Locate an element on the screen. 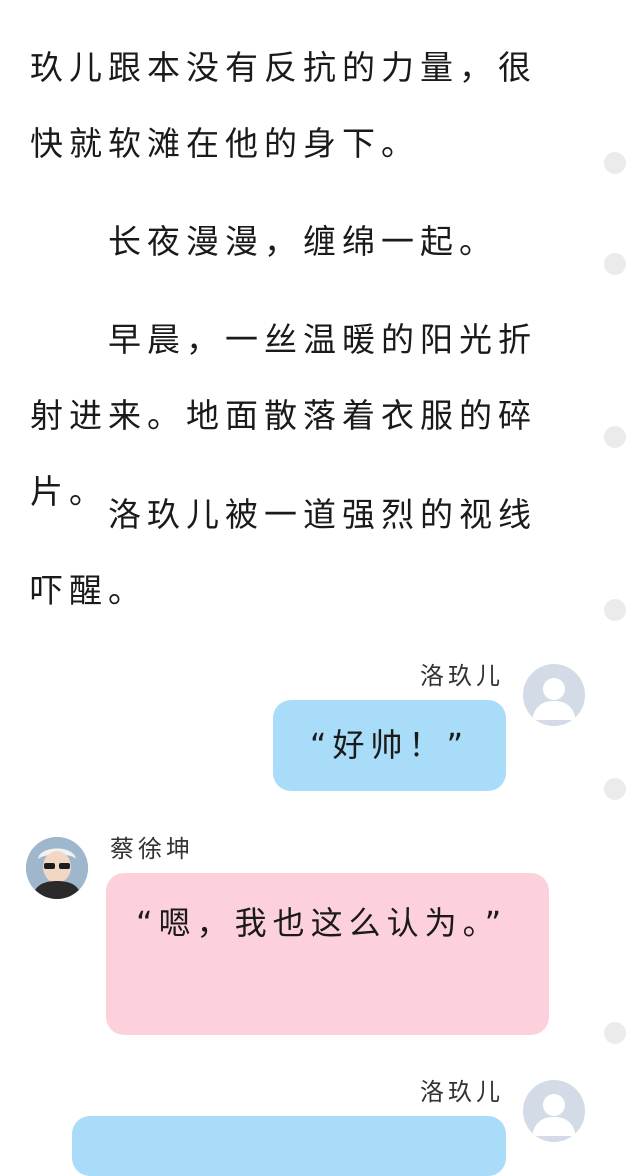  user-avatar-photo is located at coordinates (57, 868).